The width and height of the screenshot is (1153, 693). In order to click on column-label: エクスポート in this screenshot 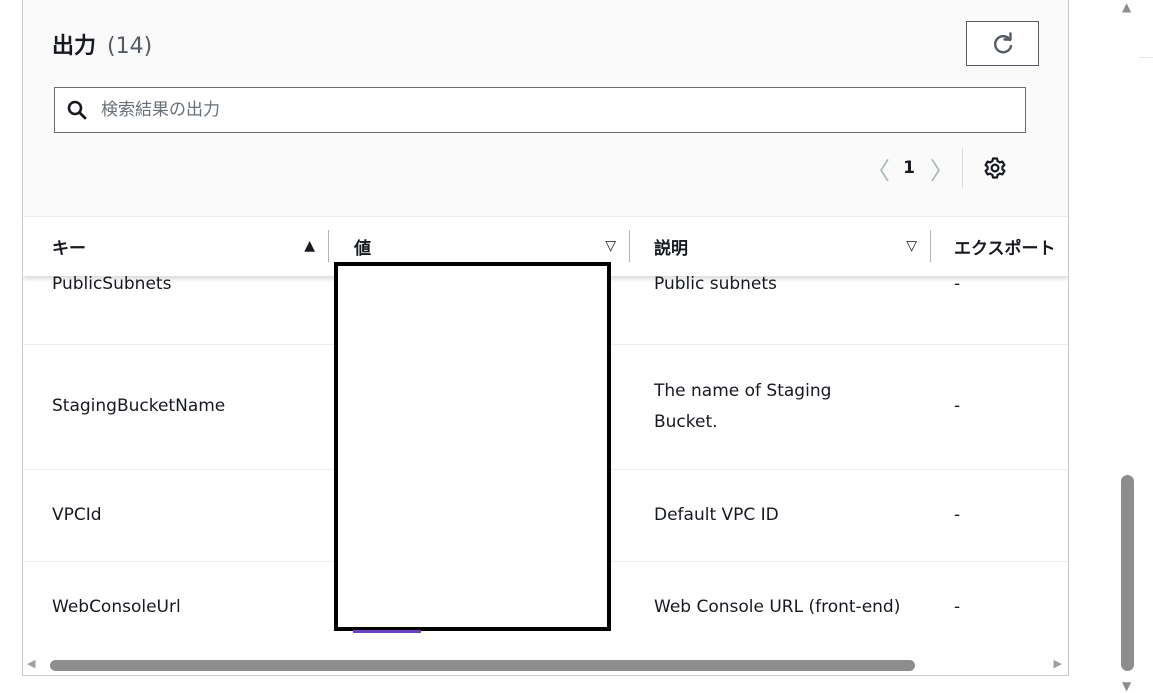, I will do `click(1005, 249)`.